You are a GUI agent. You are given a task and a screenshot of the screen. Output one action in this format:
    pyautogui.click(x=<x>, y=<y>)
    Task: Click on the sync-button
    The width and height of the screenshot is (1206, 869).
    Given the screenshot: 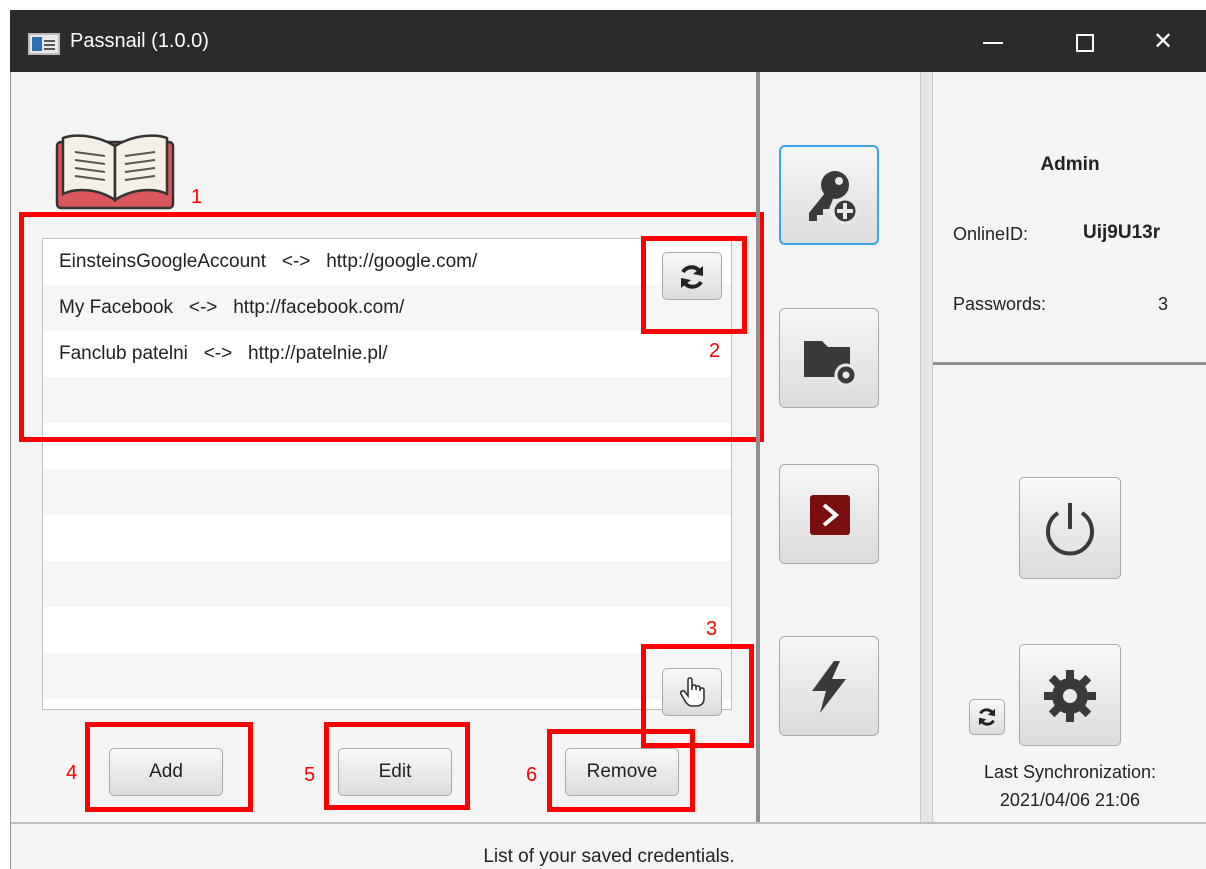 What is the action you would take?
    pyautogui.click(x=987, y=717)
    